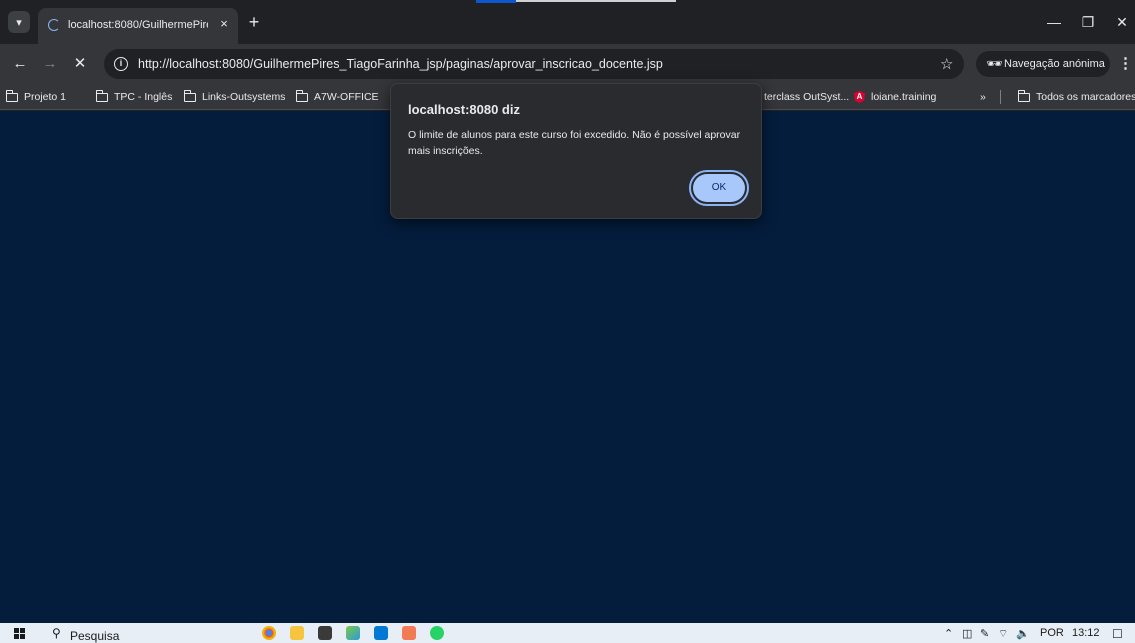 This screenshot has width=1135, height=643. What do you see at coordinates (496, 1) in the screenshot?
I see `loading-indicator` at bounding box center [496, 1].